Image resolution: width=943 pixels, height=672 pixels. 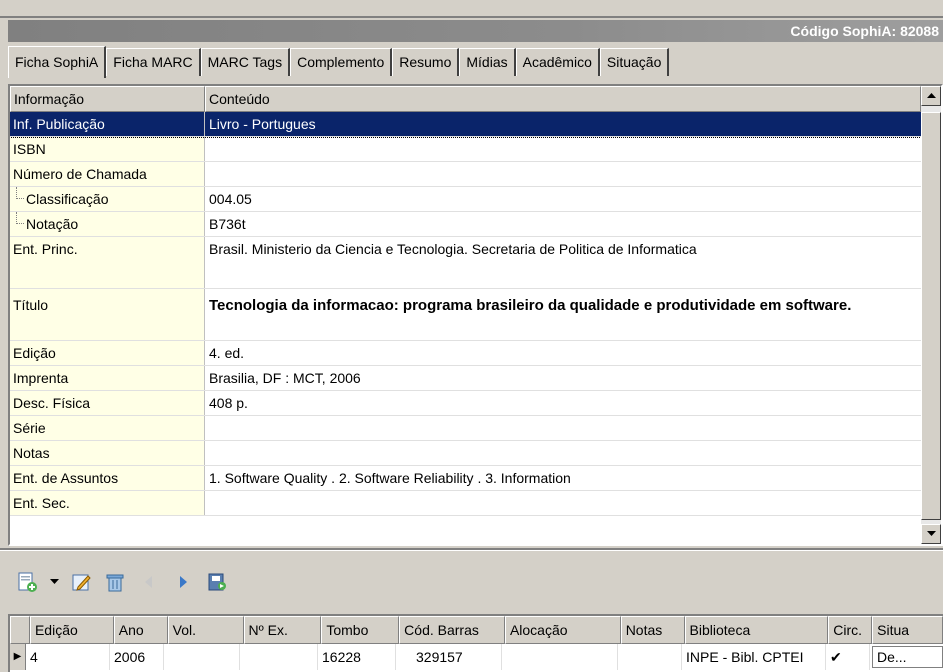 I want to click on row-label-text: Classificação, so click(x=67, y=199).